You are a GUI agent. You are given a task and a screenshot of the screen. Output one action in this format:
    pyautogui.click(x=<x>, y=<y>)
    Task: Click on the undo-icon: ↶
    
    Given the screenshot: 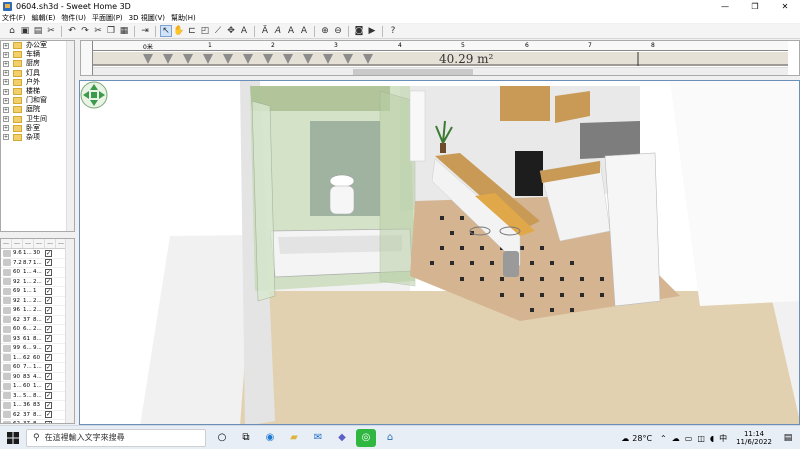 What is the action you would take?
    pyautogui.click(x=72, y=31)
    